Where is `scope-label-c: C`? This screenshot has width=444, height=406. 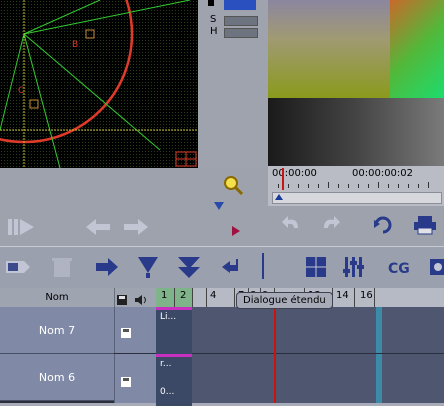 scope-label-c: C is located at coordinates (21, 91).